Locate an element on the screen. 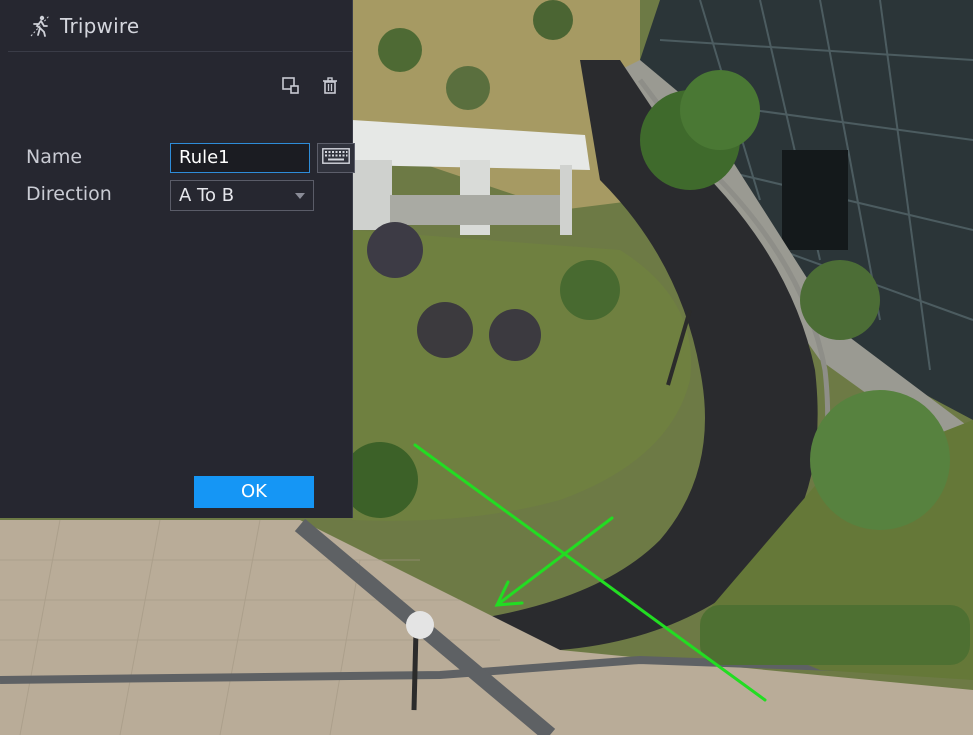 The image size is (973, 735). keyboard-icon is located at coordinates (336, 158).